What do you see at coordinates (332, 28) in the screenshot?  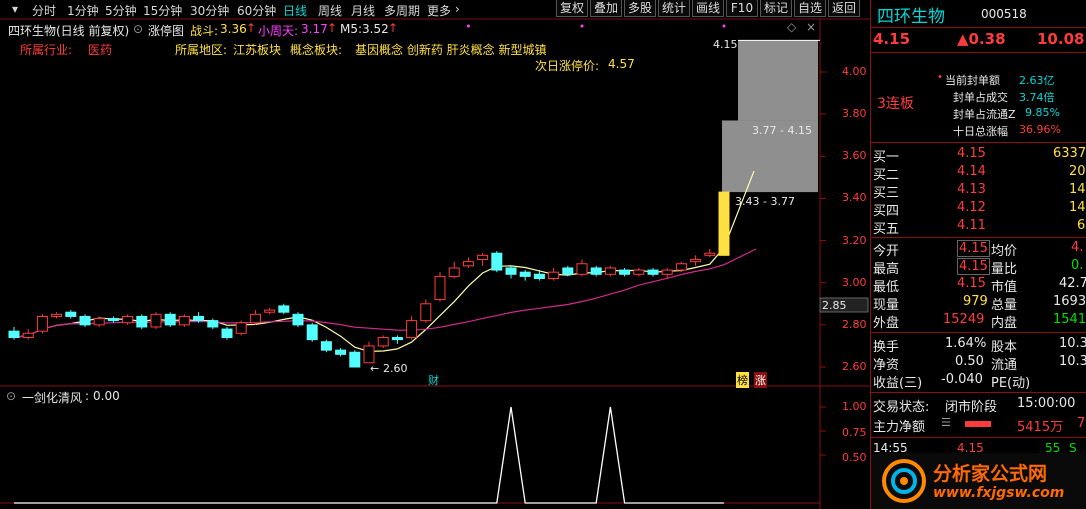 I see `up-arrow-icon: ↑` at bounding box center [332, 28].